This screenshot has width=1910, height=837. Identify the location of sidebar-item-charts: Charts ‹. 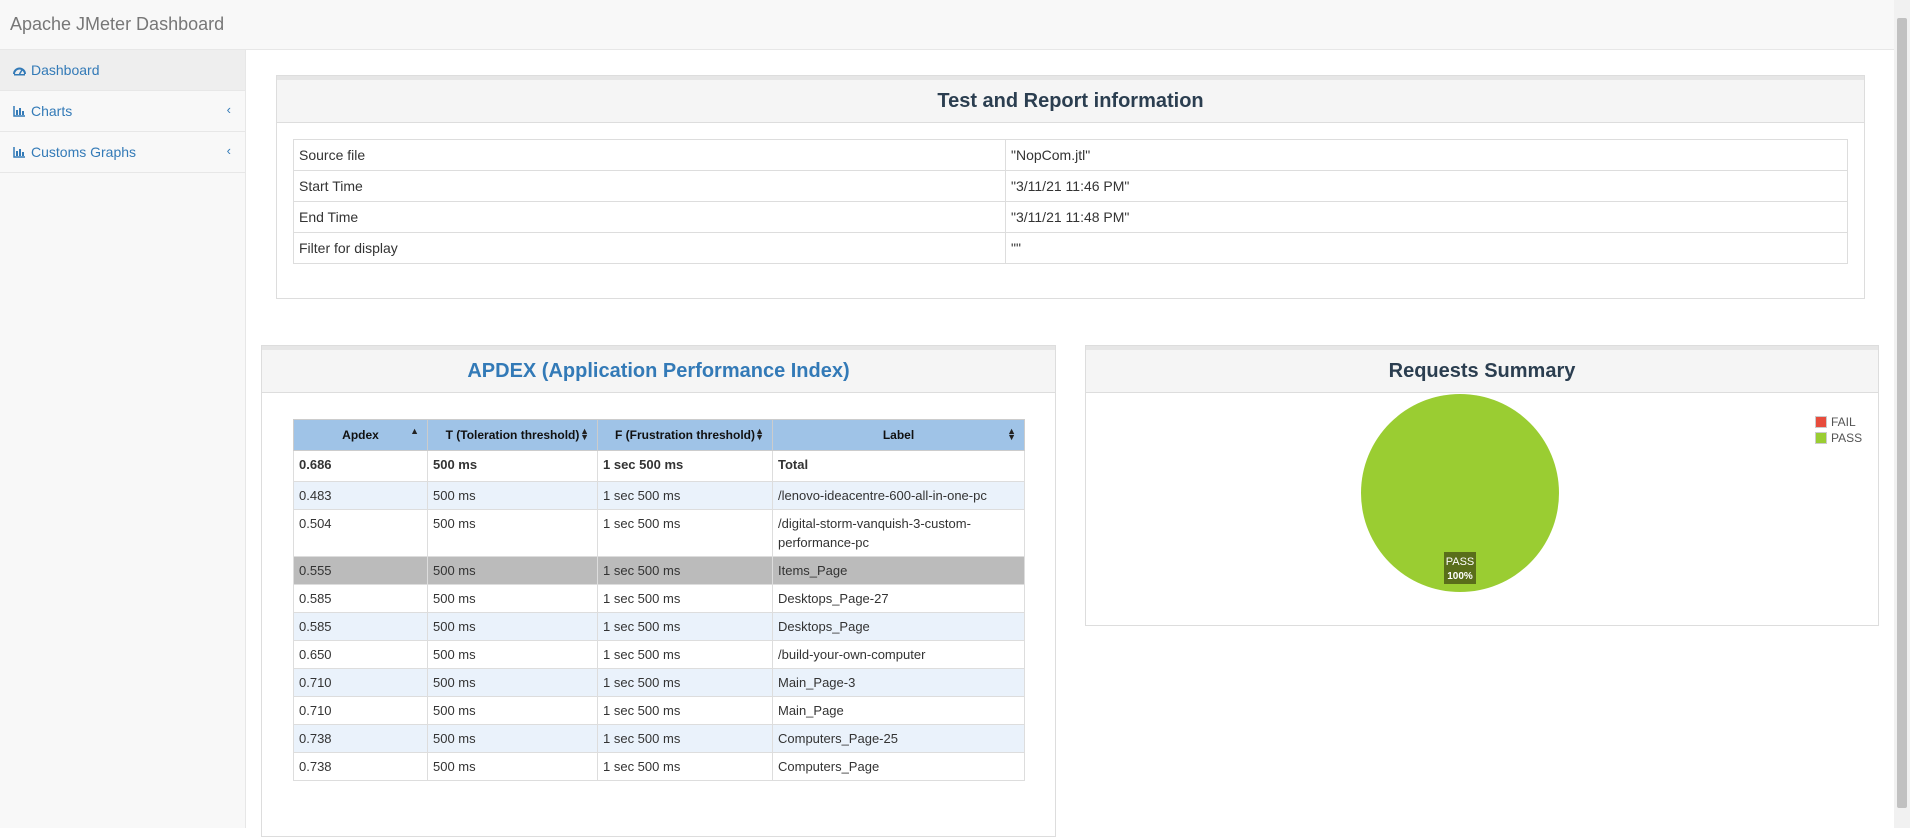
(122, 111).